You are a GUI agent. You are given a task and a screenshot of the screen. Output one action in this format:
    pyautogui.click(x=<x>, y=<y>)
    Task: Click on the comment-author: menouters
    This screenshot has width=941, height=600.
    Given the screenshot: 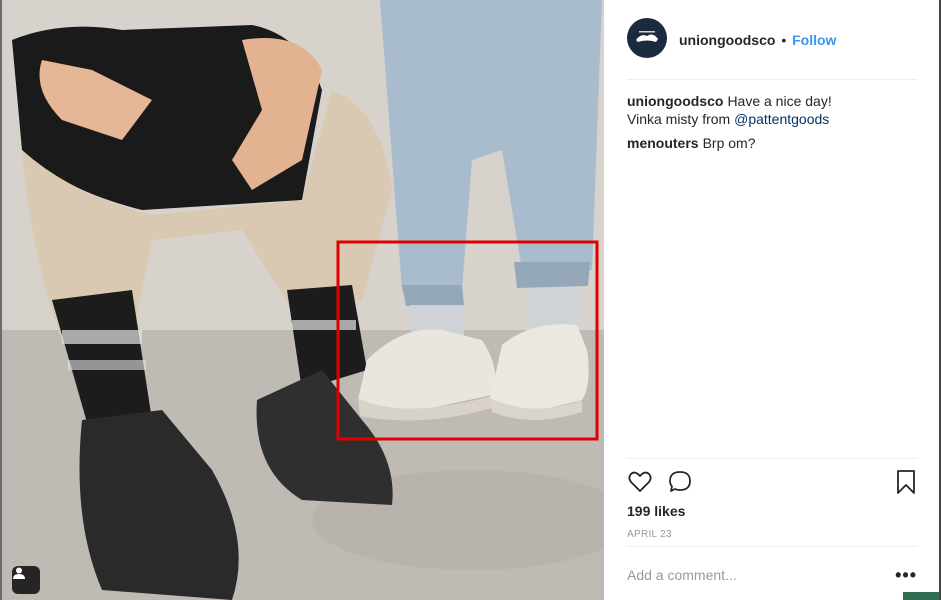 What is the action you would take?
    pyautogui.click(x=663, y=143)
    